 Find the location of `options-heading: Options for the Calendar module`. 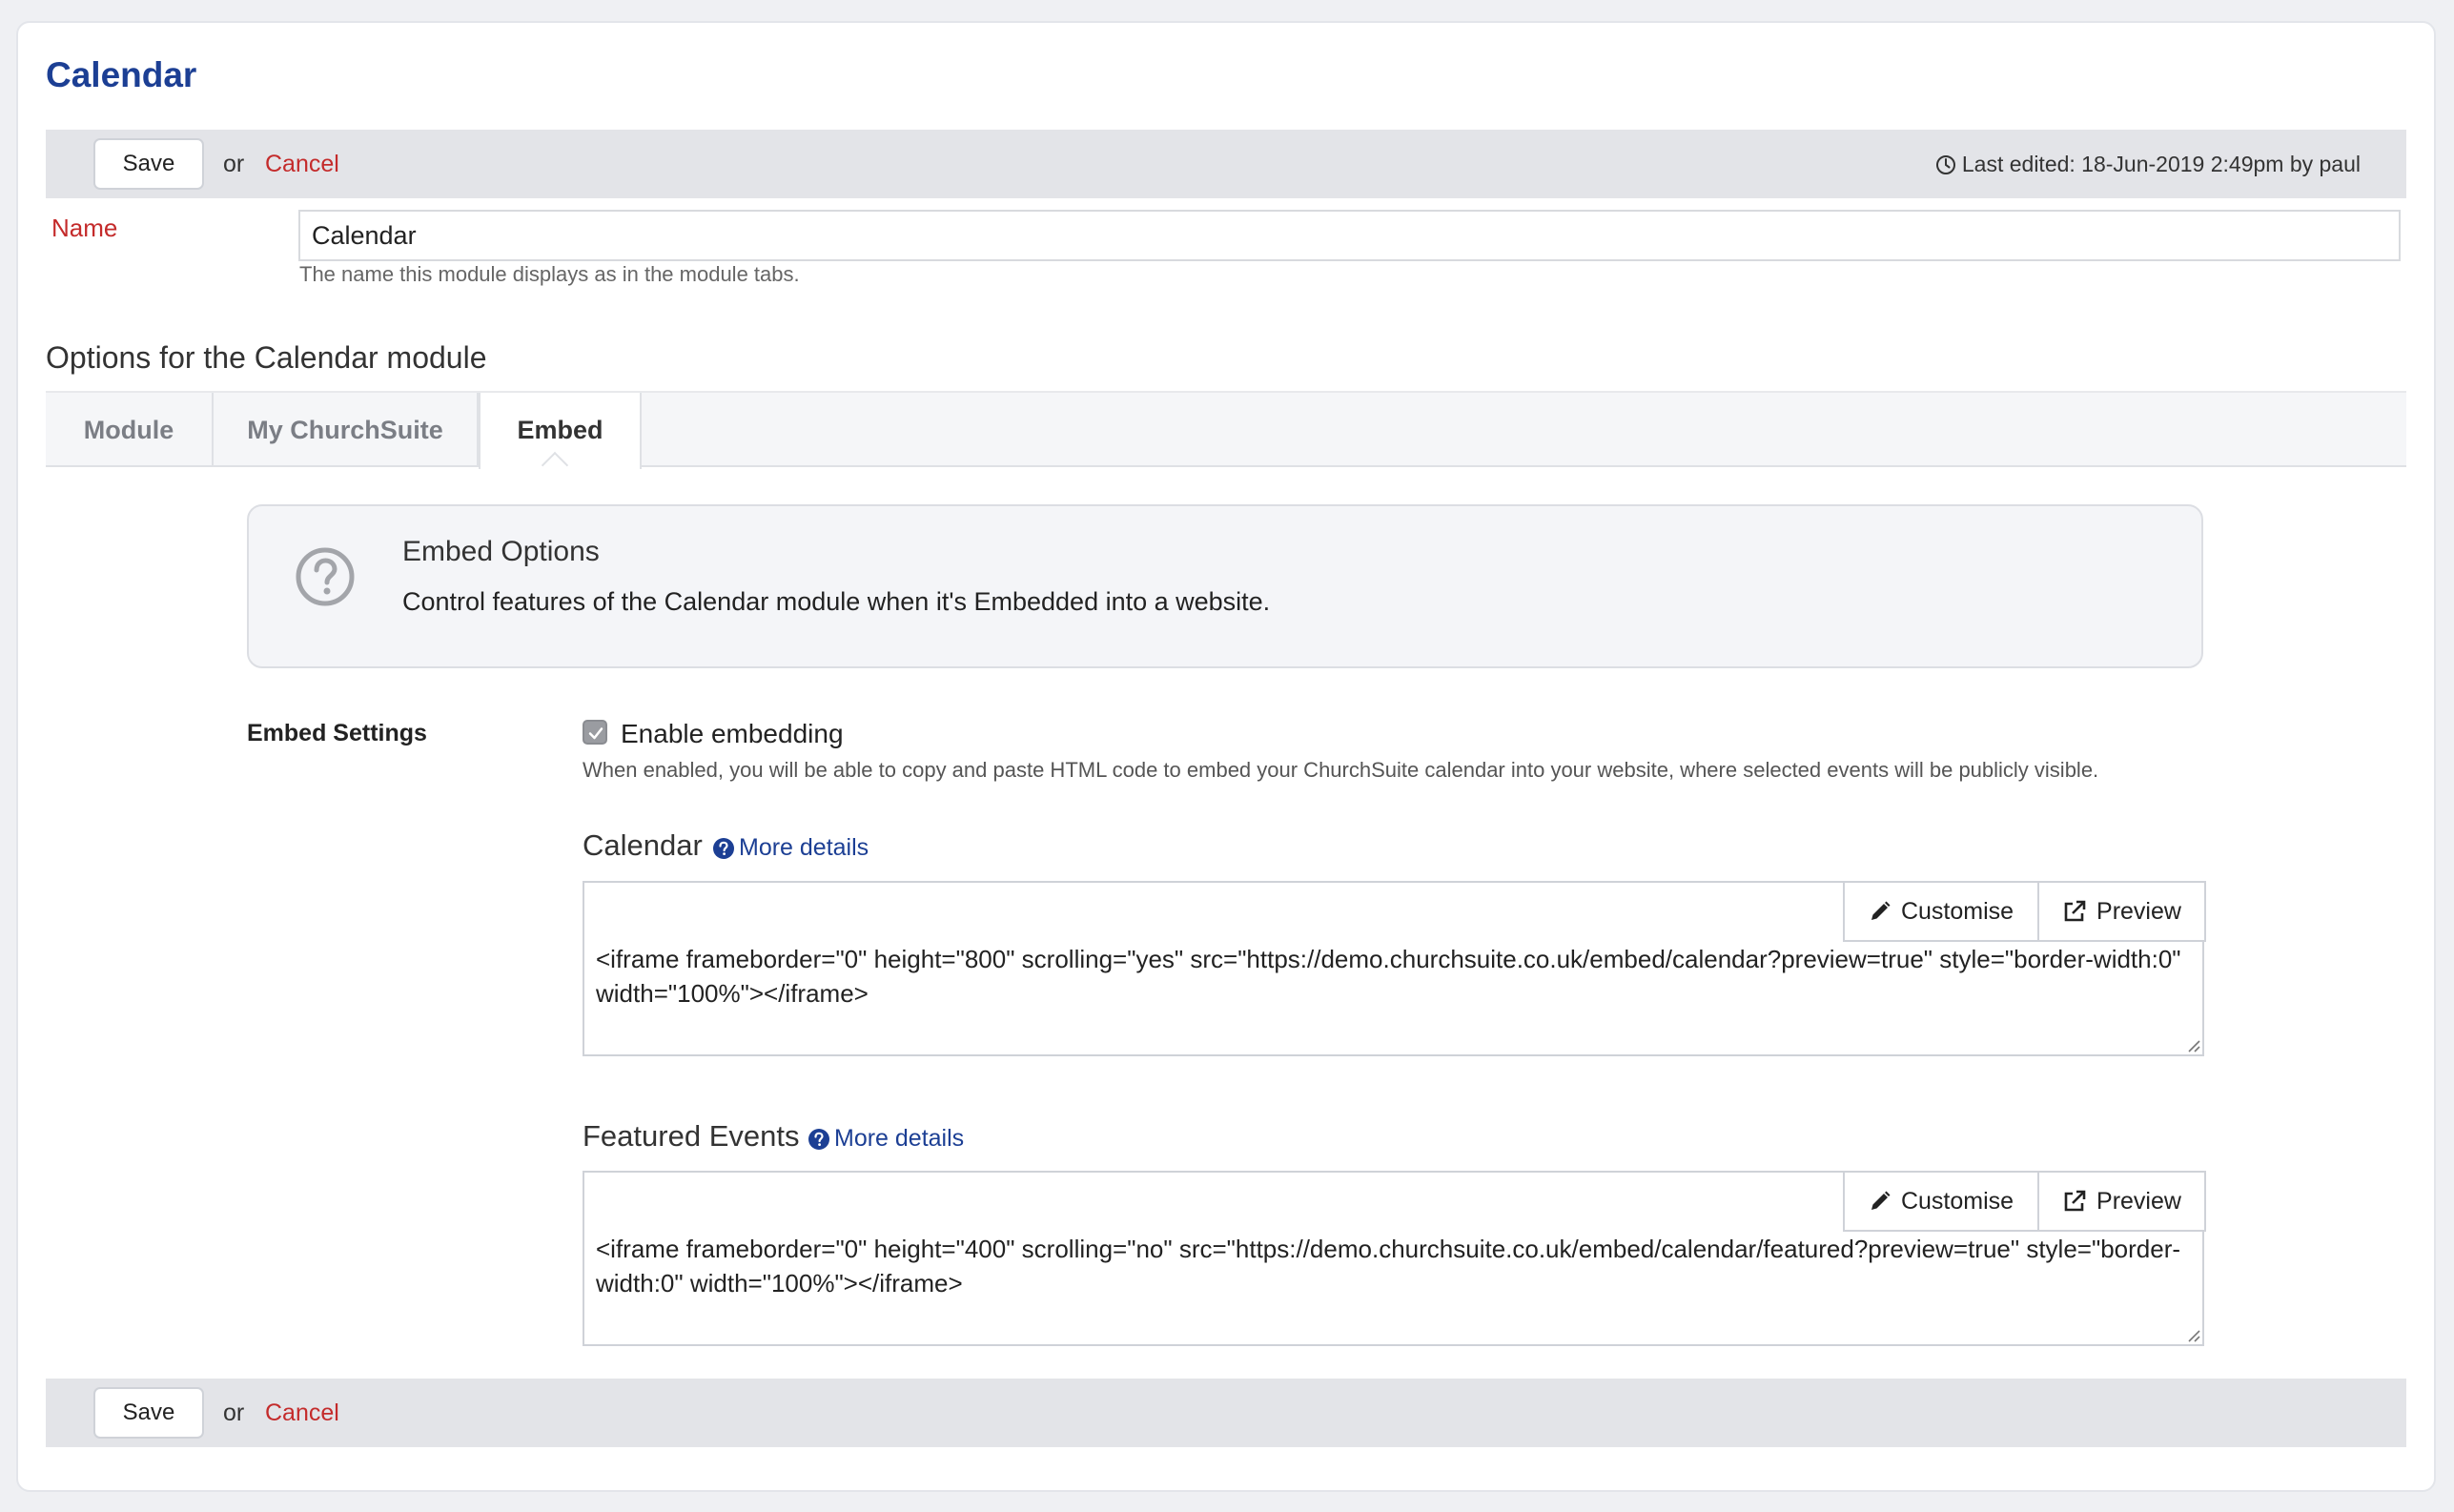

options-heading: Options for the Calendar module is located at coordinates (267, 357).